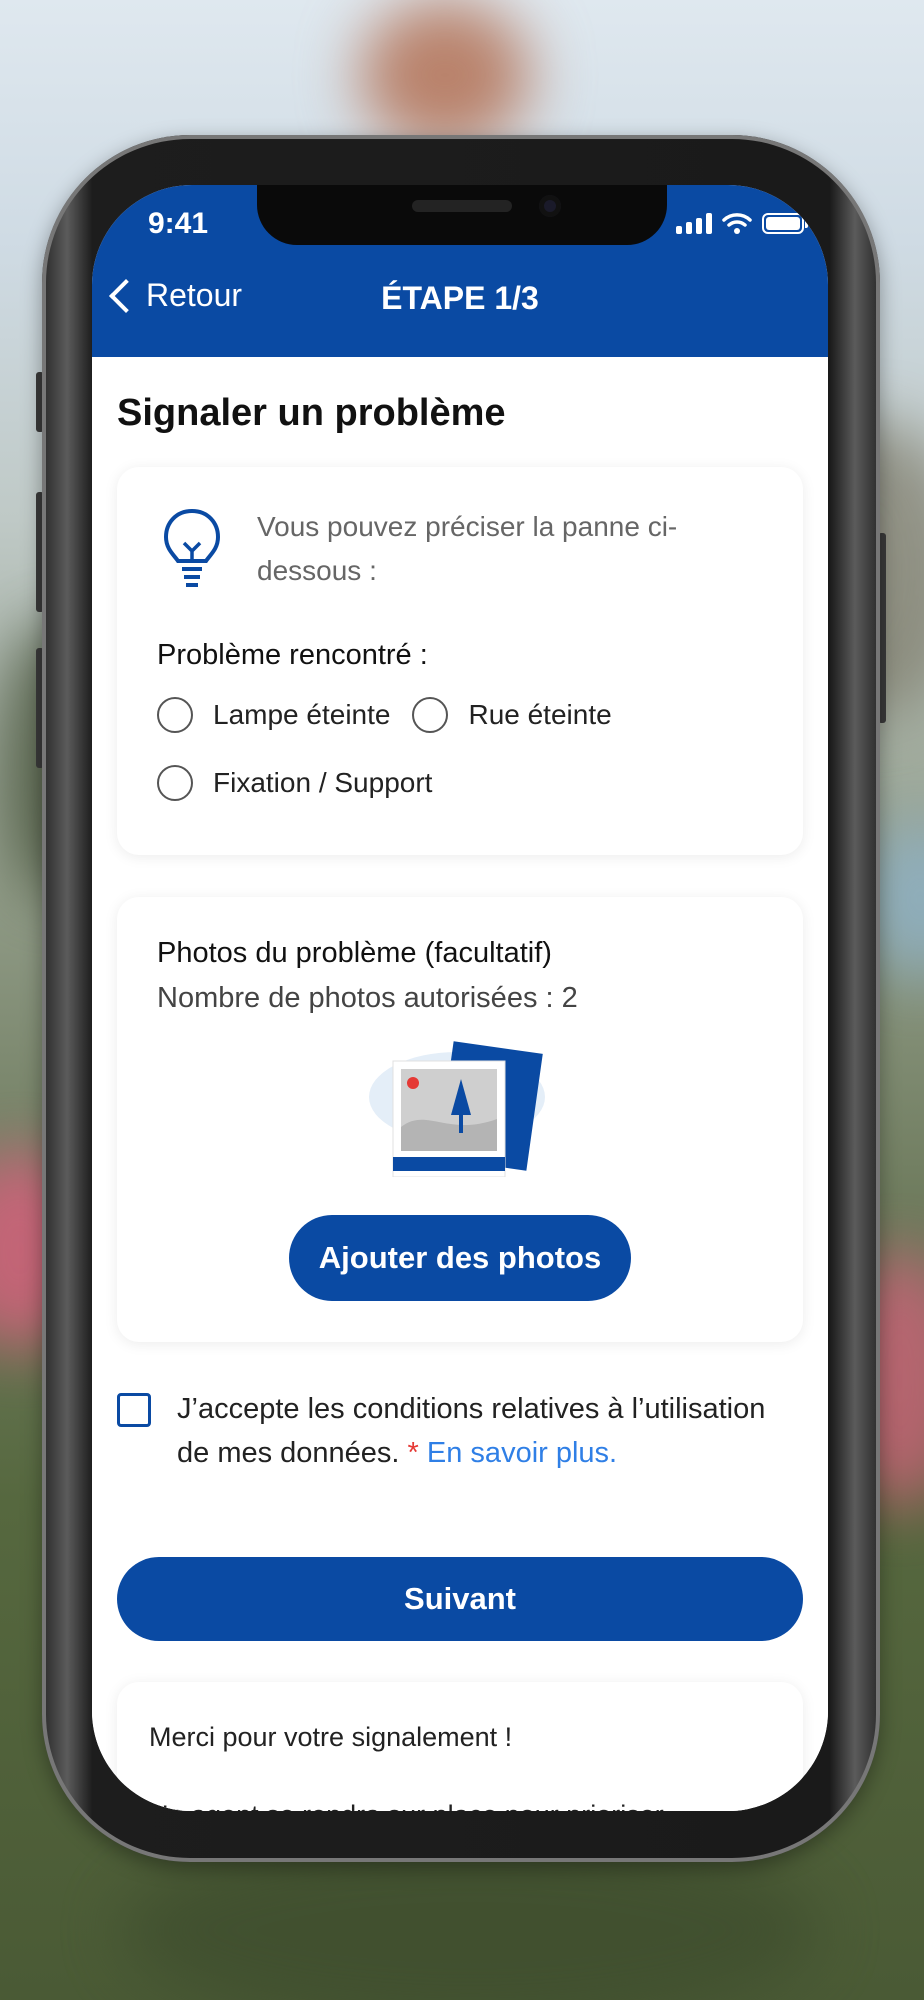 The width and height of the screenshot is (924, 2000). I want to click on step-title: ÉTAPE 1/3, so click(460, 298).